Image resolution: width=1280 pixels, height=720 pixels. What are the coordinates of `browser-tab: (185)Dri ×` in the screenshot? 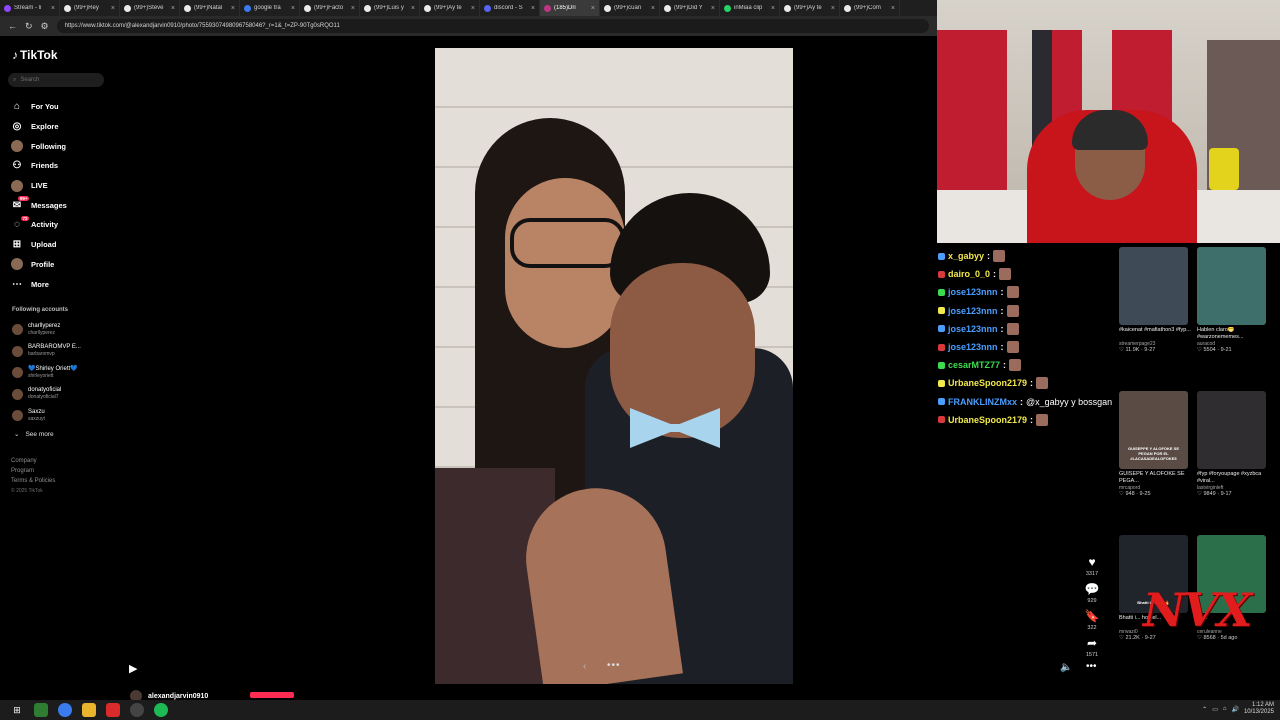 It's located at (570, 8).